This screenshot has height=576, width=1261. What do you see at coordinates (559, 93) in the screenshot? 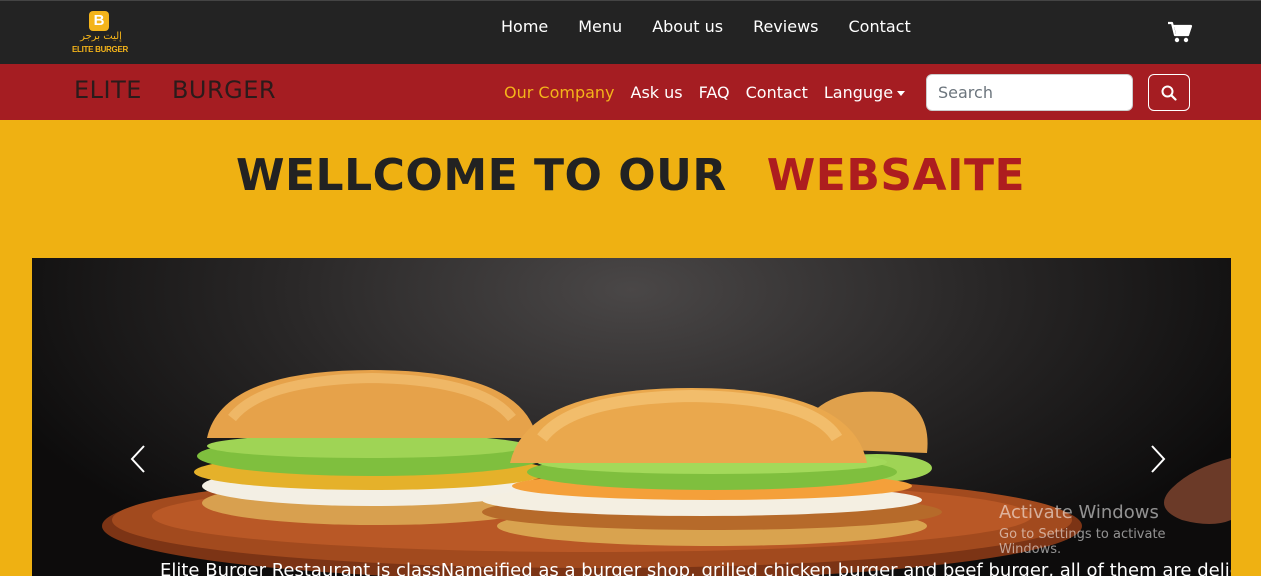
I see `subnav-our-company: Our Company` at bounding box center [559, 93].